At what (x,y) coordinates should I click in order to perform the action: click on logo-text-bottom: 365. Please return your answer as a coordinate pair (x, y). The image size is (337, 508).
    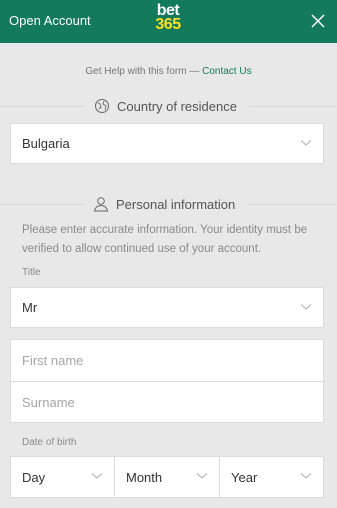
    Looking at the image, I should click on (168, 24).